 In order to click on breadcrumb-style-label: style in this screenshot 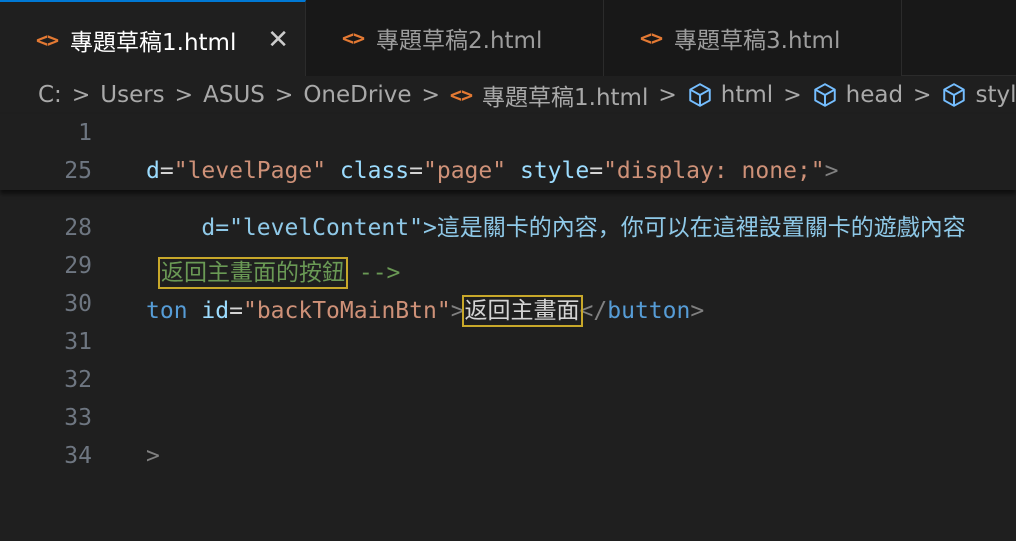, I will do `click(995, 95)`.